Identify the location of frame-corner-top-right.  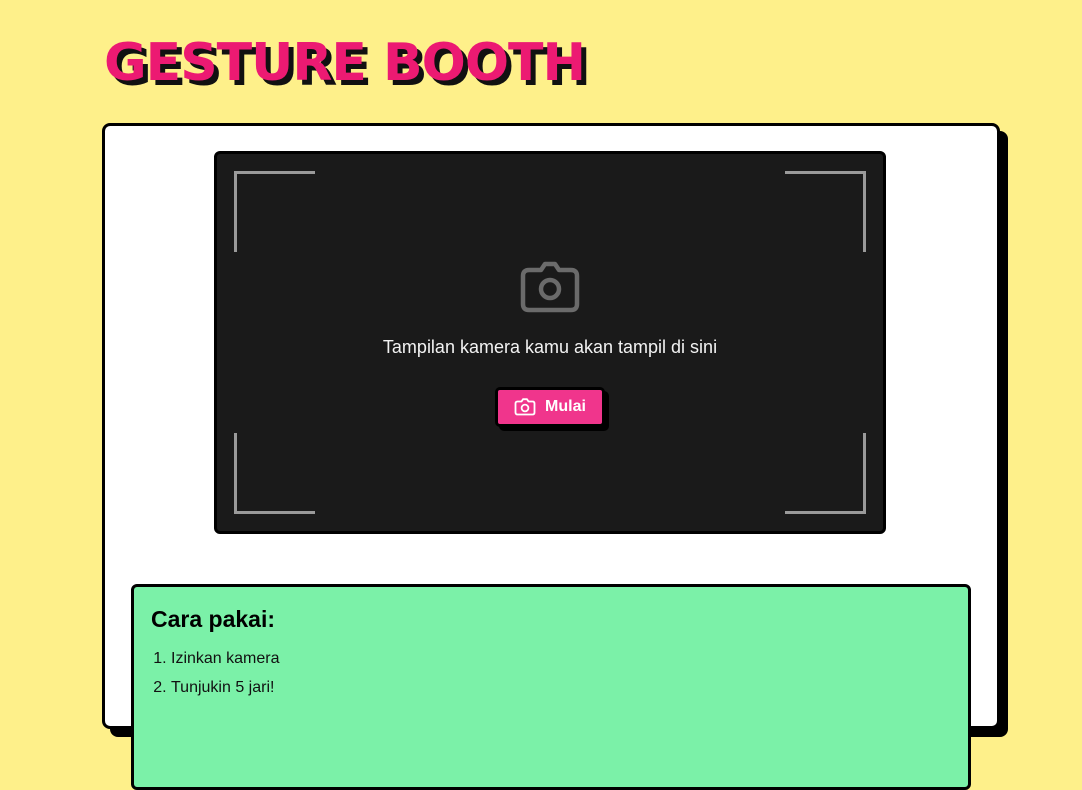
(825, 211).